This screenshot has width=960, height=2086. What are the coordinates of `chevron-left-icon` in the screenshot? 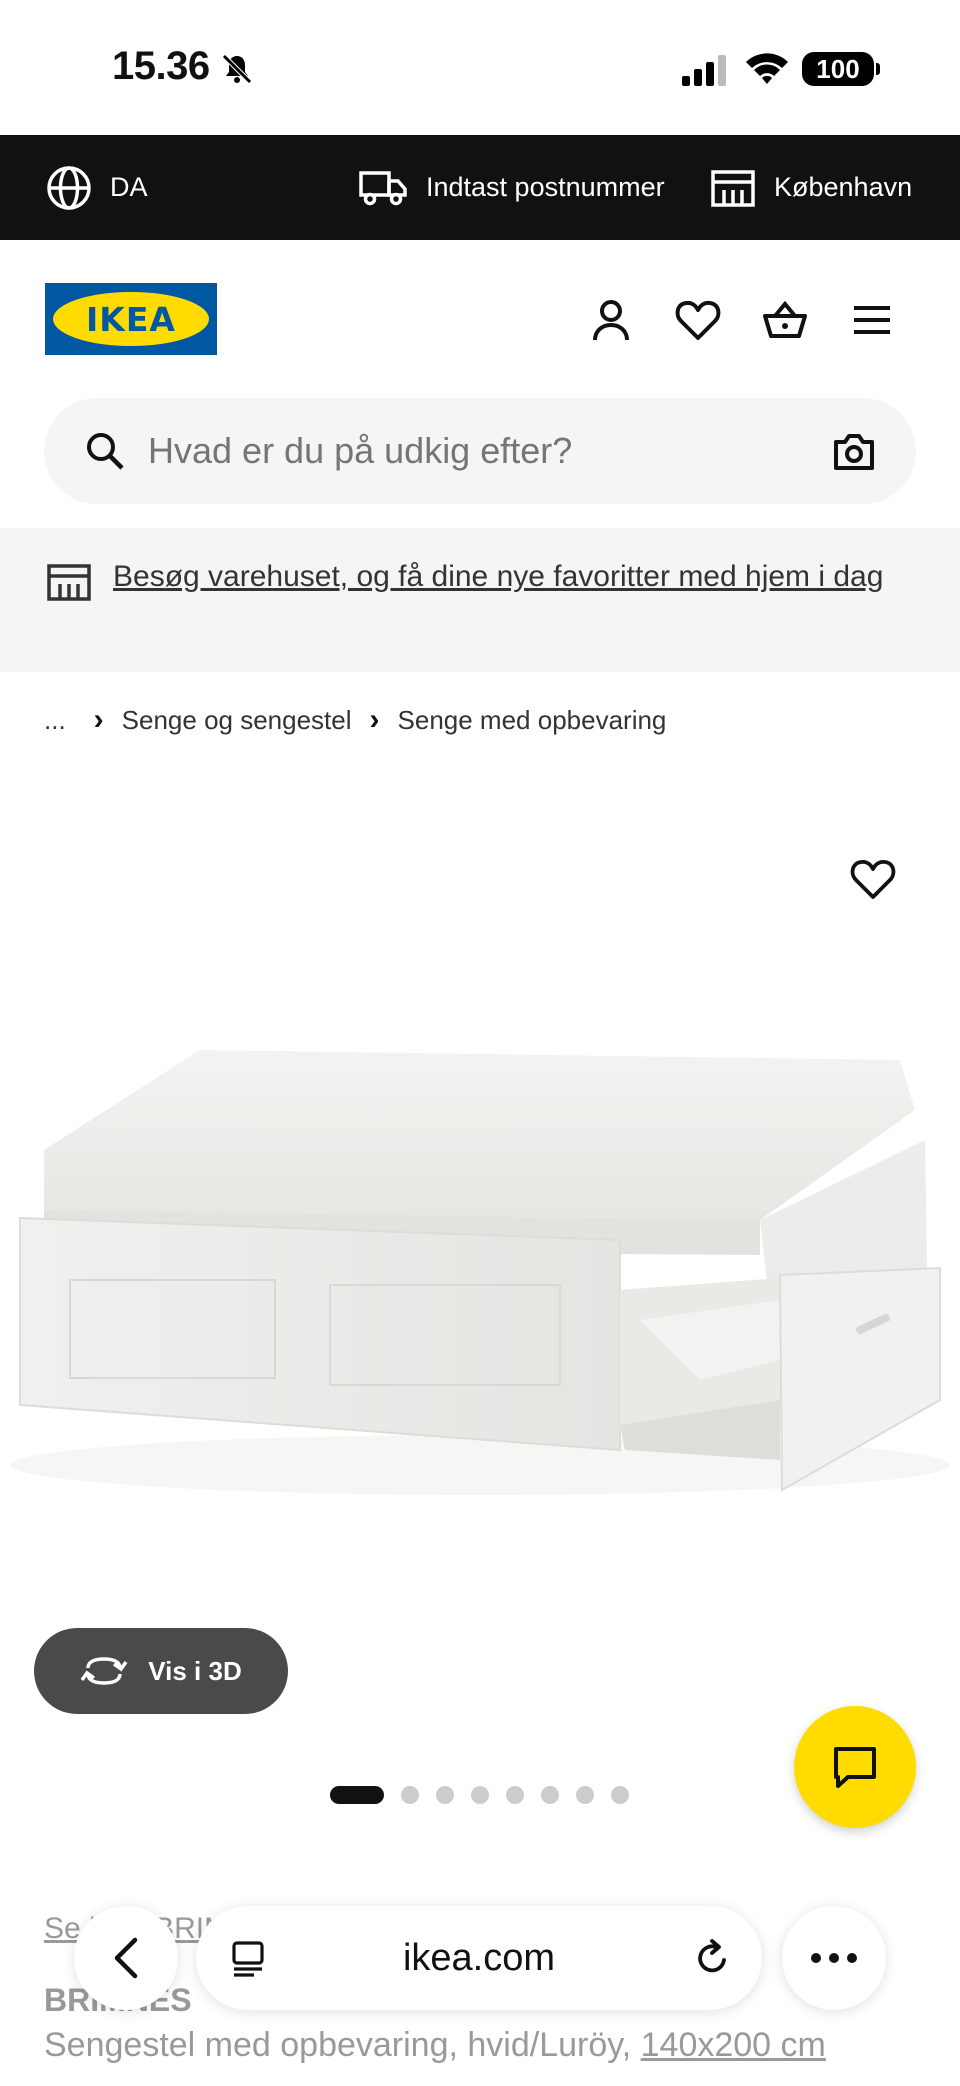 It's located at (126, 1958).